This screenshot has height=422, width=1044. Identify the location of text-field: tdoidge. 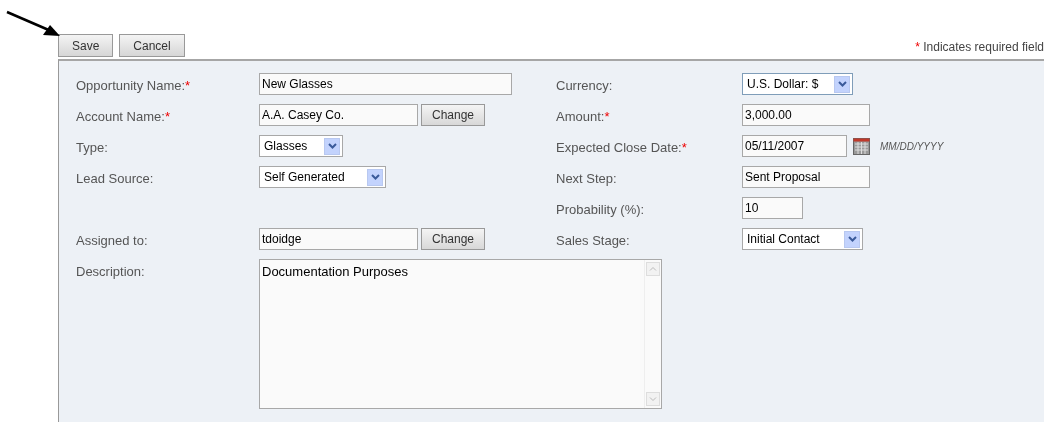
(338, 239).